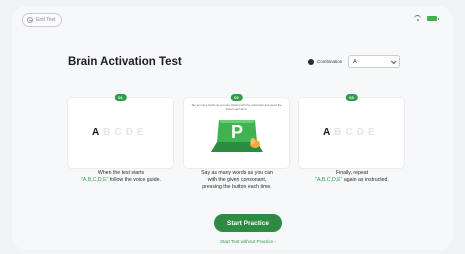 This screenshot has height=254, width=465. I want to click on combination-selector: Combination A, so click(354, 61).